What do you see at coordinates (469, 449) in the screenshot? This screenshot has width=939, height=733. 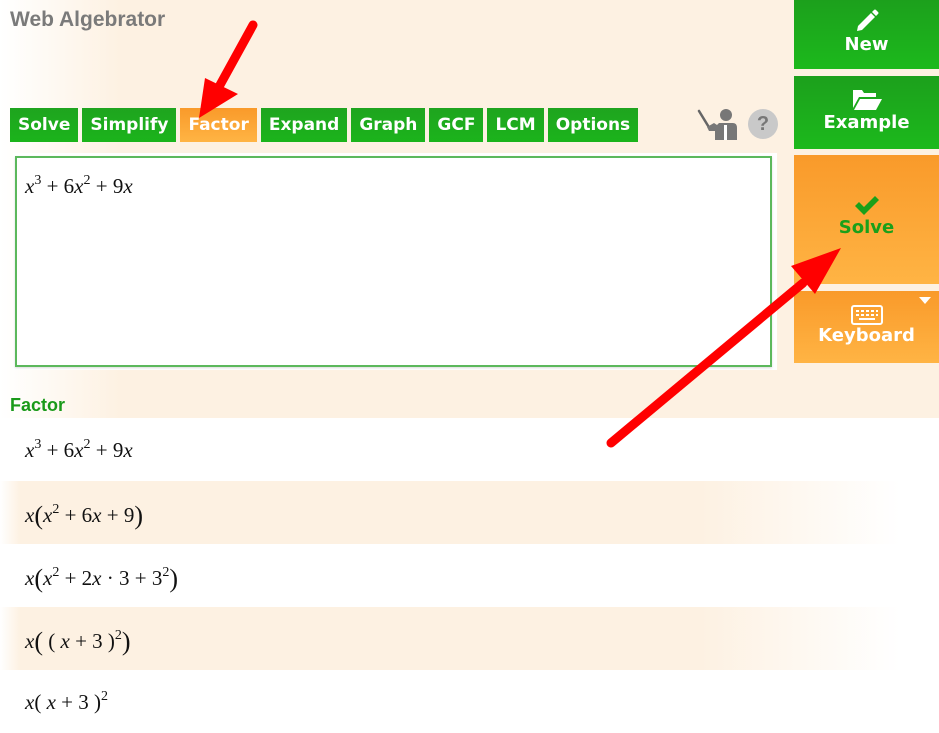 I see `result-step: x3 + 6x2 + 9x` at bounding box center [469, 449].